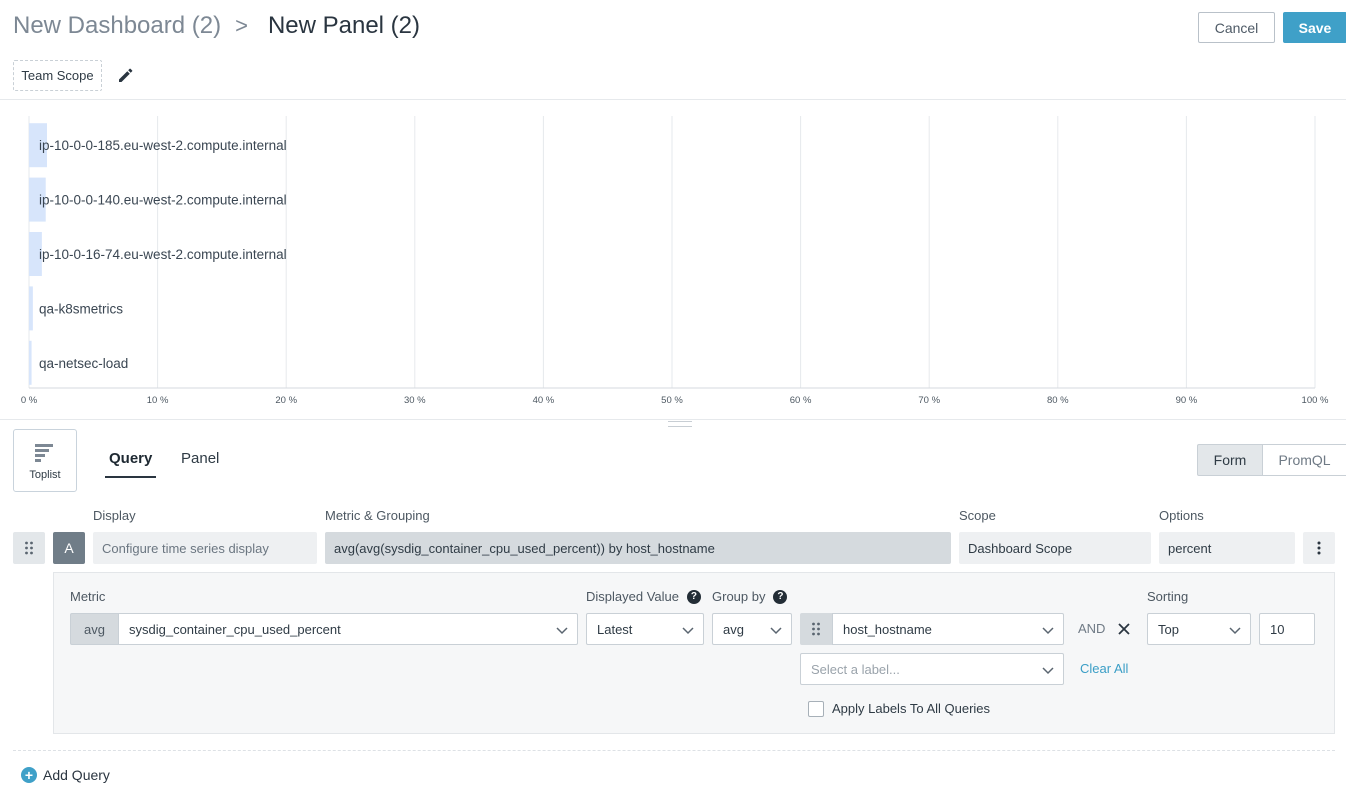 The width and height of the screenshot is (1346, 794). What do you see at coordinates (632, 596) in the screenshot?
I see `displayed-value-label-text: Displayed Value` at bounding box center [632, 596].